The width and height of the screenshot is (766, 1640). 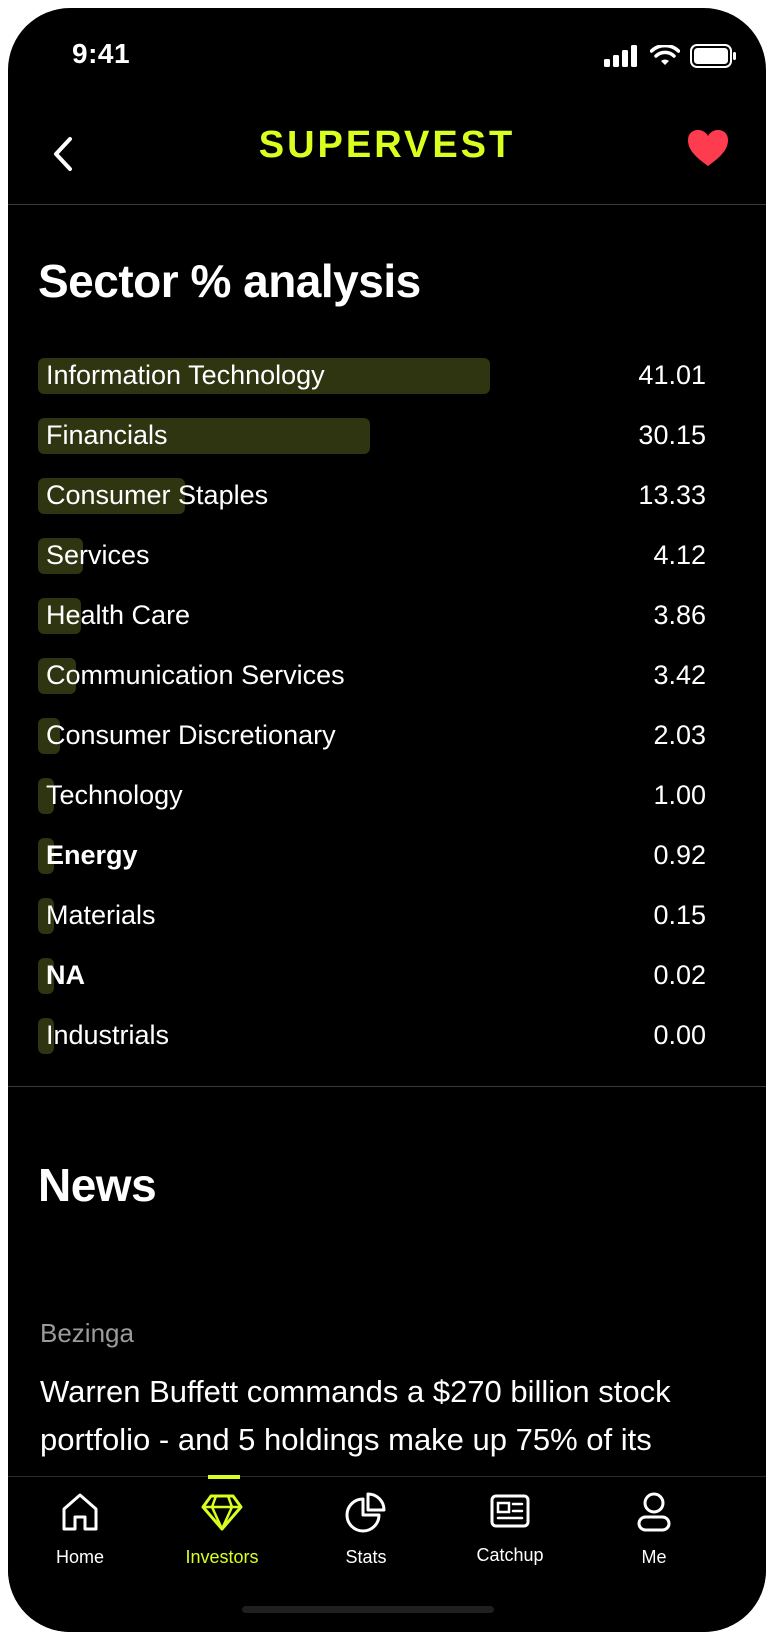 I want to click on section-divider, so click(x=387, y=1086).